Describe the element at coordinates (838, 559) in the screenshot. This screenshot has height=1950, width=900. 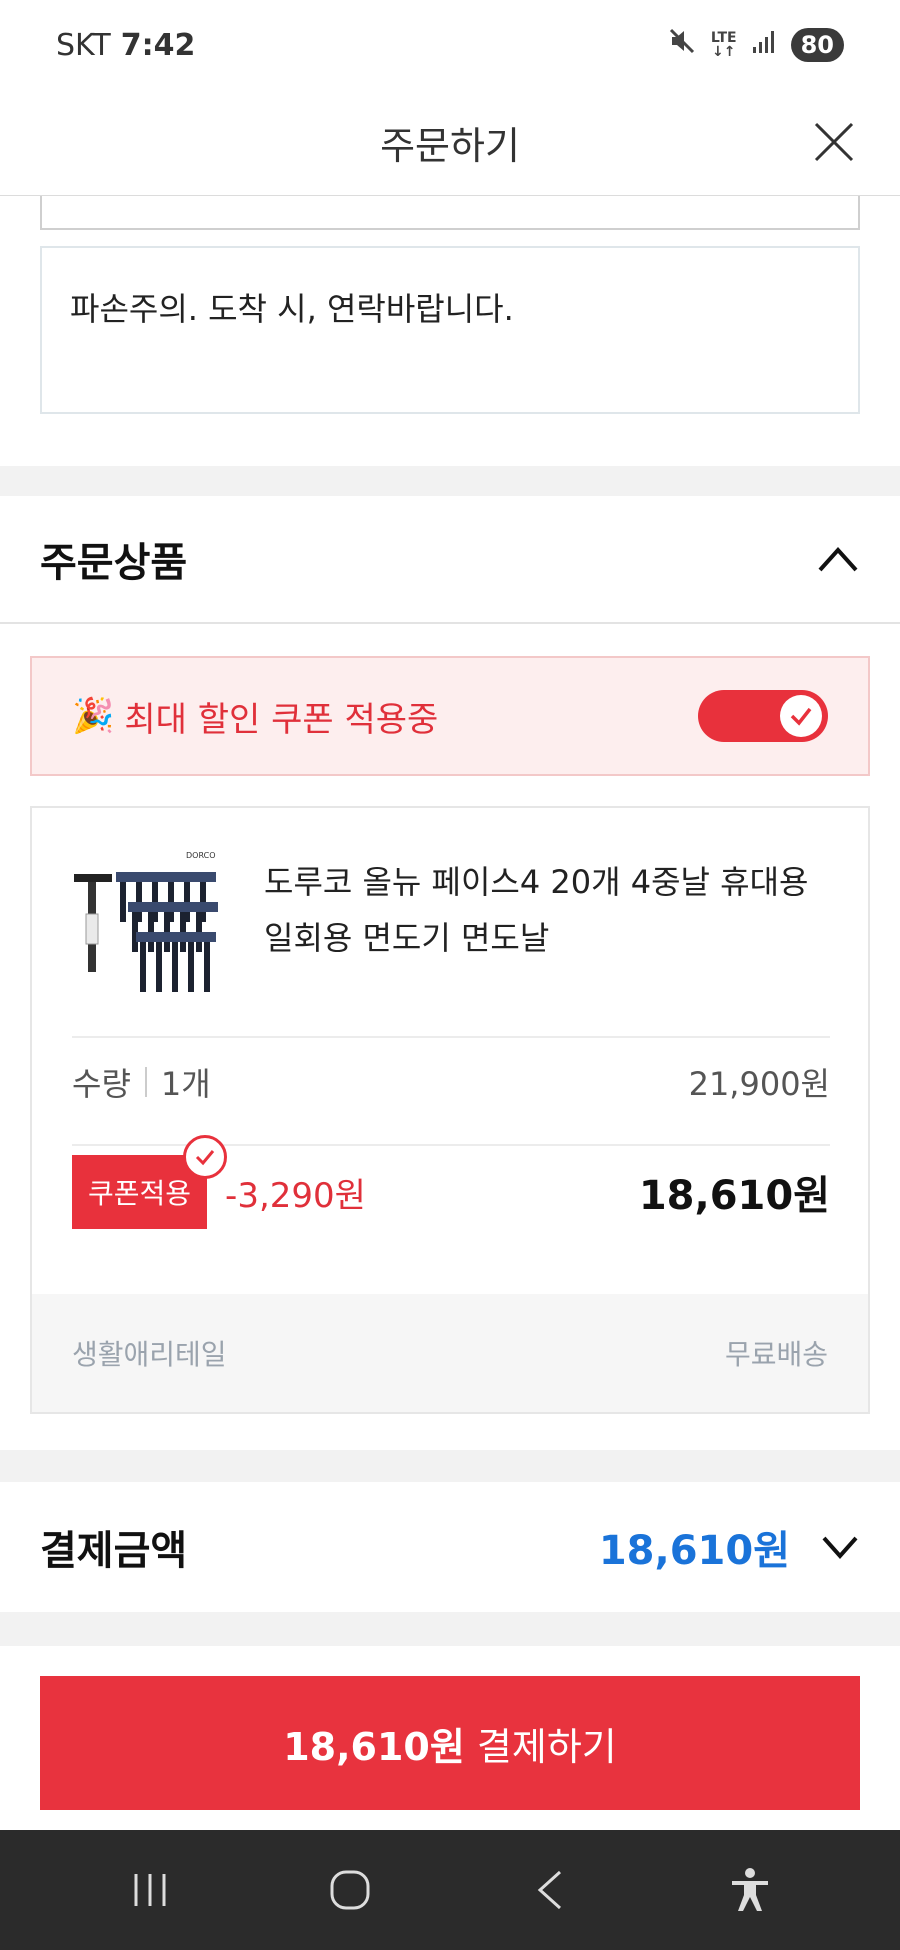
I see `chevron-up-icon` at that location.